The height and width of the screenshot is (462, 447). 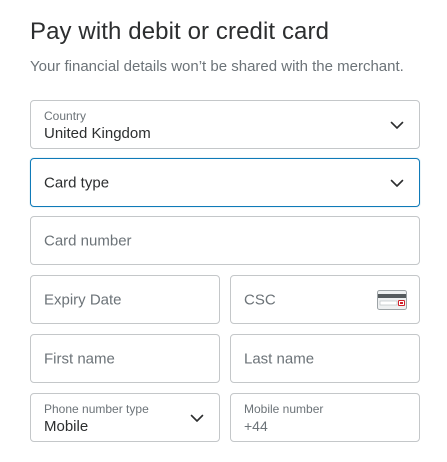 I want to click on csc-placeholder: CSC, so click(x=260, y=299).